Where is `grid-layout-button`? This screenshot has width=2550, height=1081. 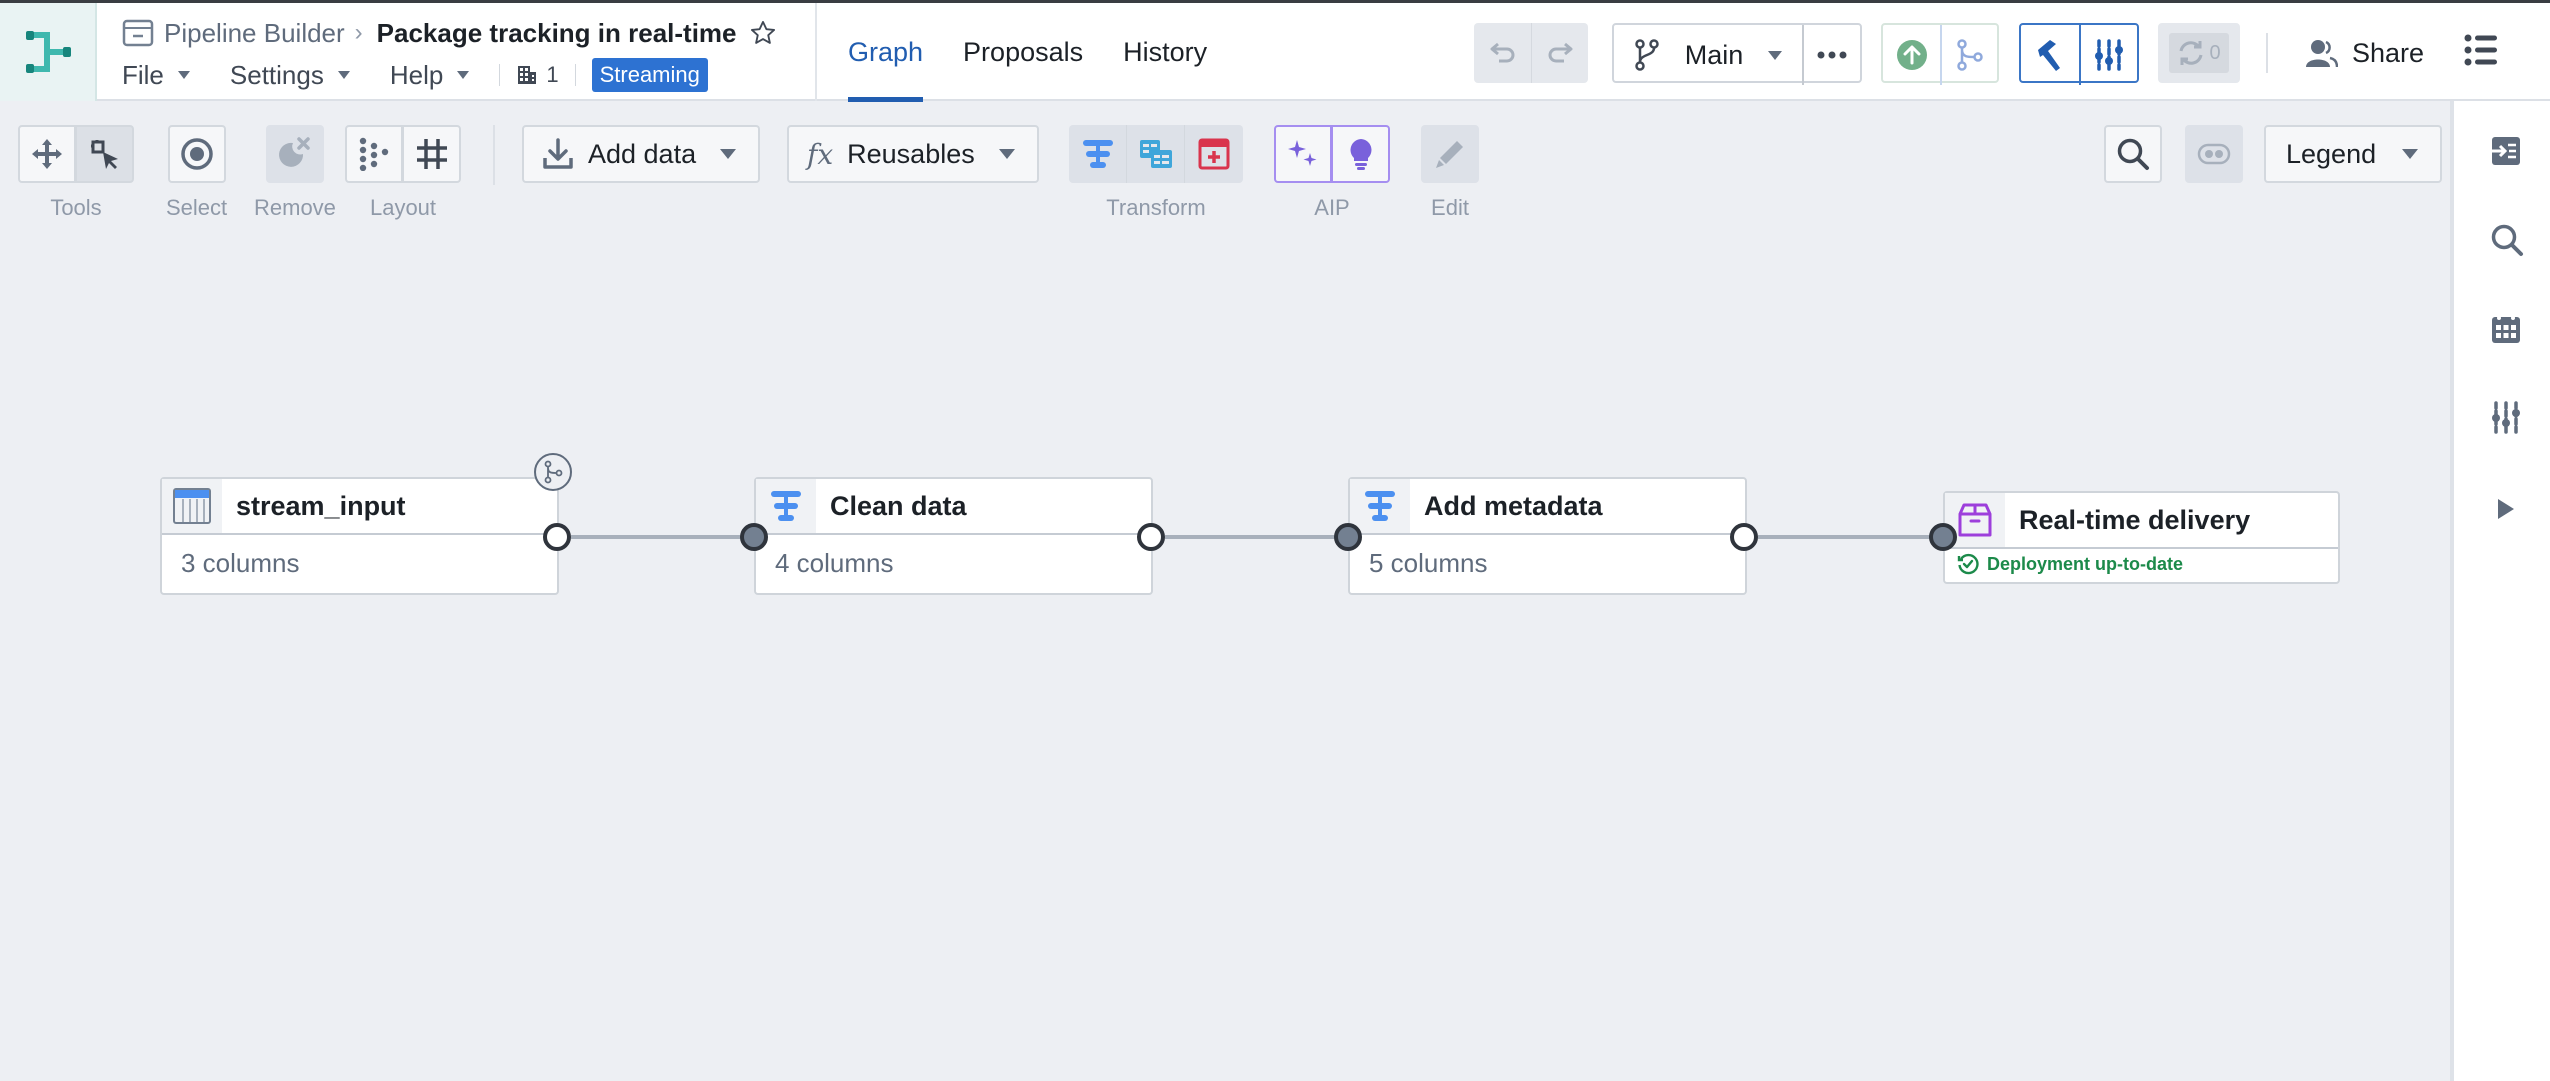
grid-layout-button is located at coordinates (432, 154).